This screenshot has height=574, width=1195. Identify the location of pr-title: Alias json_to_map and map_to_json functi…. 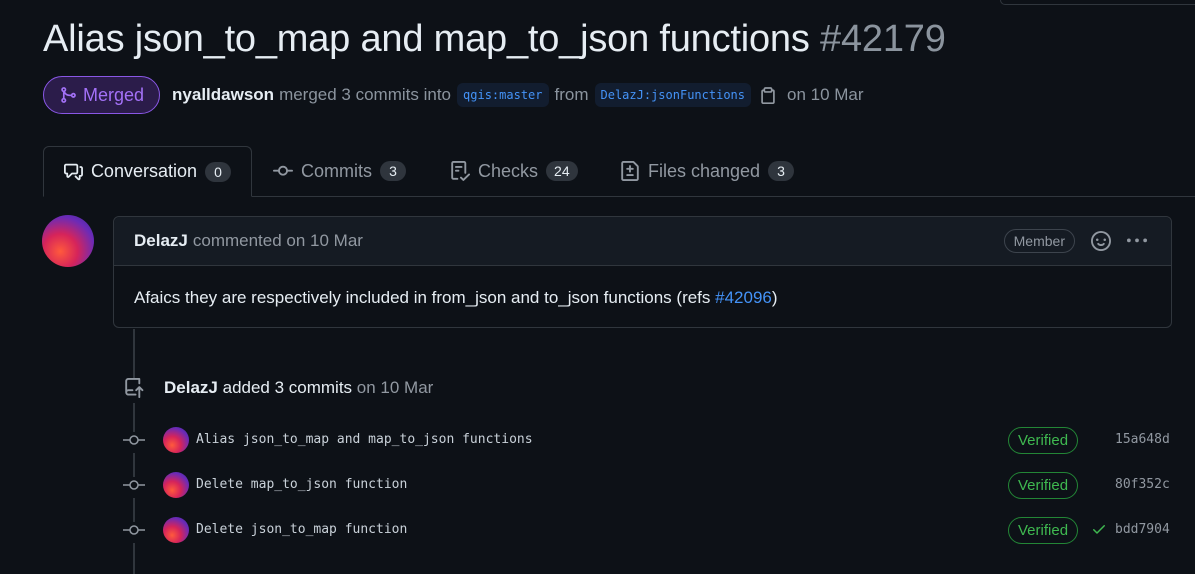
(426, 39).